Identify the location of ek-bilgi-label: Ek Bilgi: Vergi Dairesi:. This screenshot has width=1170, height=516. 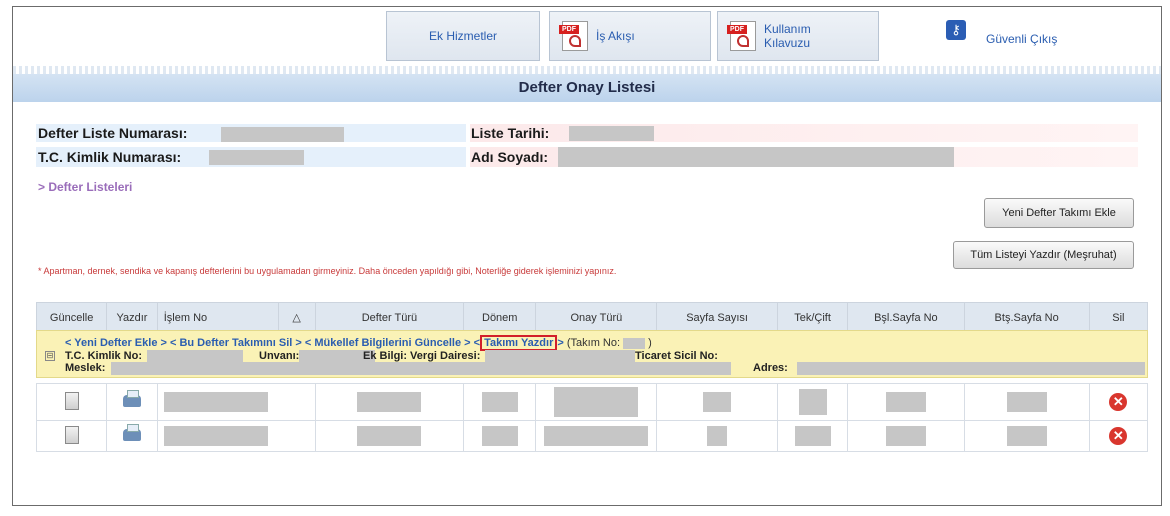
(422, 356).